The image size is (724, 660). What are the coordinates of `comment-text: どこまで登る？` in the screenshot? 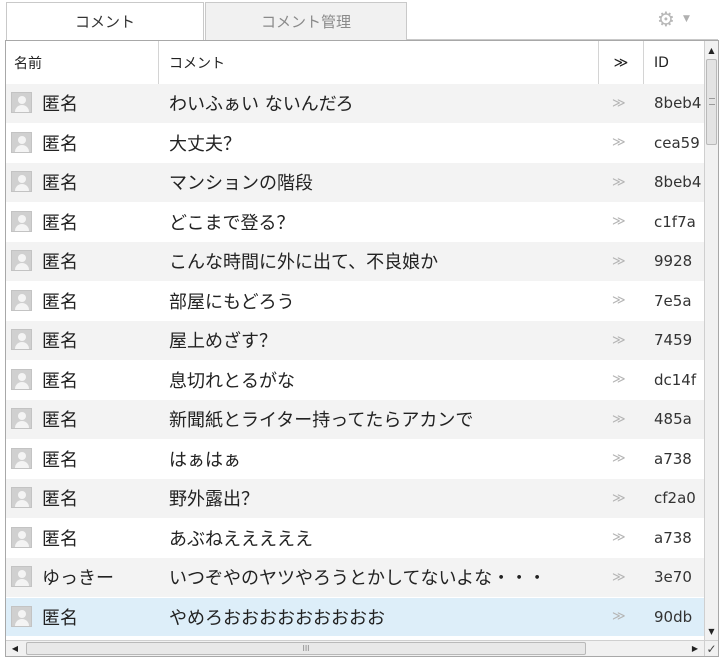 It's located at (232, 223).